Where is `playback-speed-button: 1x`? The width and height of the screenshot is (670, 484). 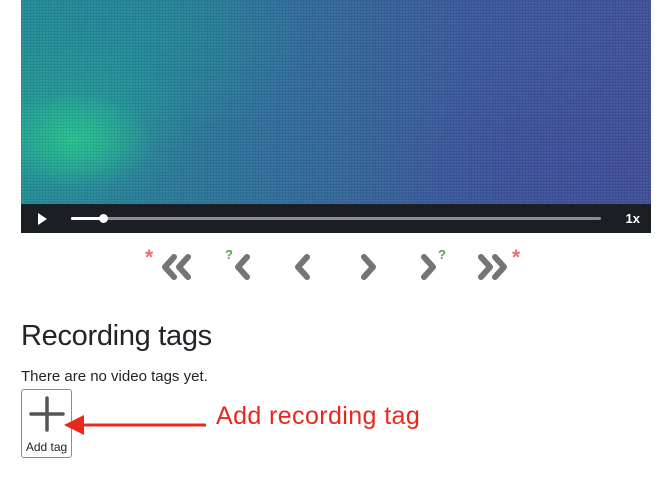
playback-speed-button: 1x is located at coordinates (633, 218).